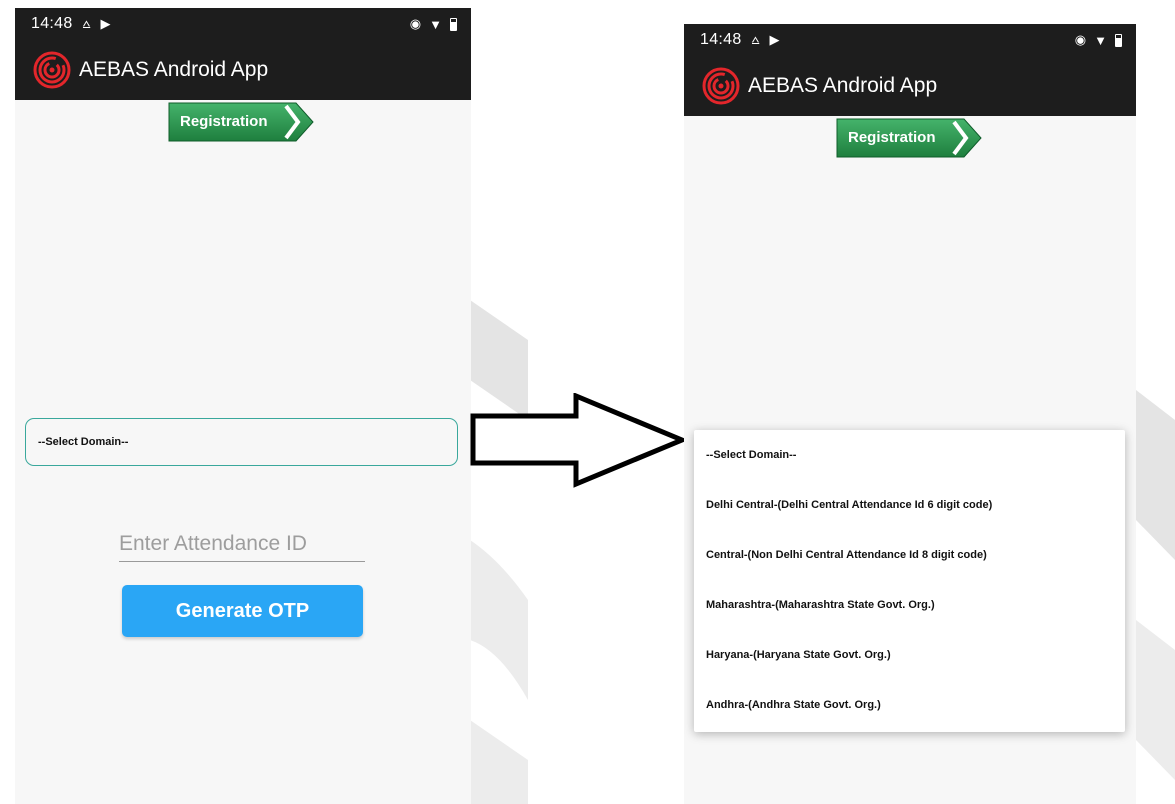  What do you see at coordinates (909, 455) in the screenshot?
I see `dropdown-option: --Select Domain--` at bounding box center [909, 455].